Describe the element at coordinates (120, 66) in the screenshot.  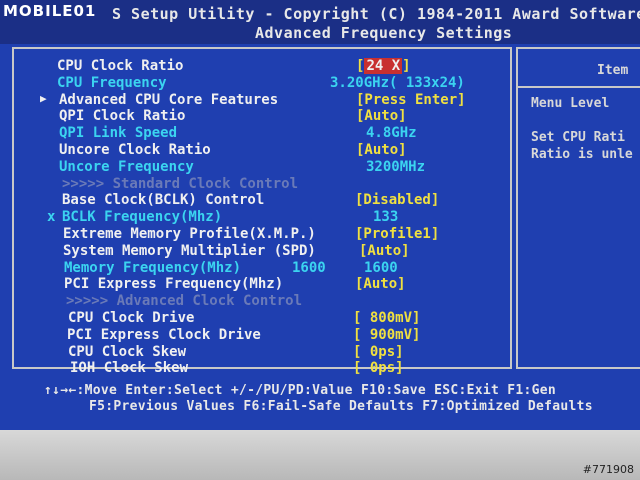
I see `setting-label: CPU Clock Ratio` at that location.